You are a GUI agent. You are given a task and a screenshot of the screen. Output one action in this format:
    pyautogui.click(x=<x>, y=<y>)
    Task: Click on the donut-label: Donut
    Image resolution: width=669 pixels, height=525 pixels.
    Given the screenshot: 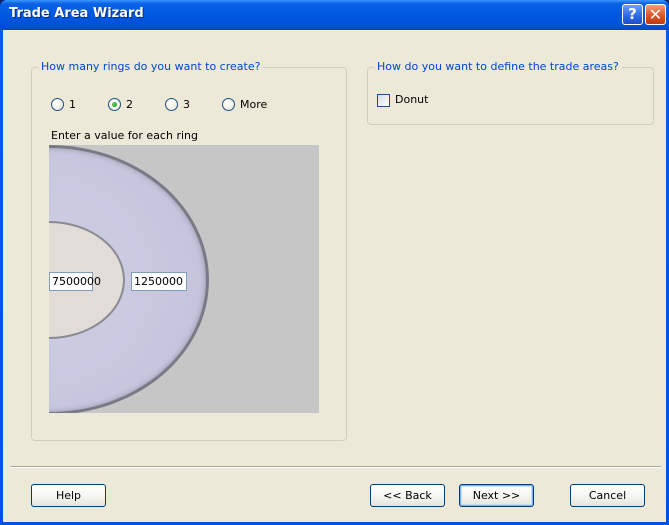 What is the action you would take?
    pyautogui.click(x=412, y=99)
    